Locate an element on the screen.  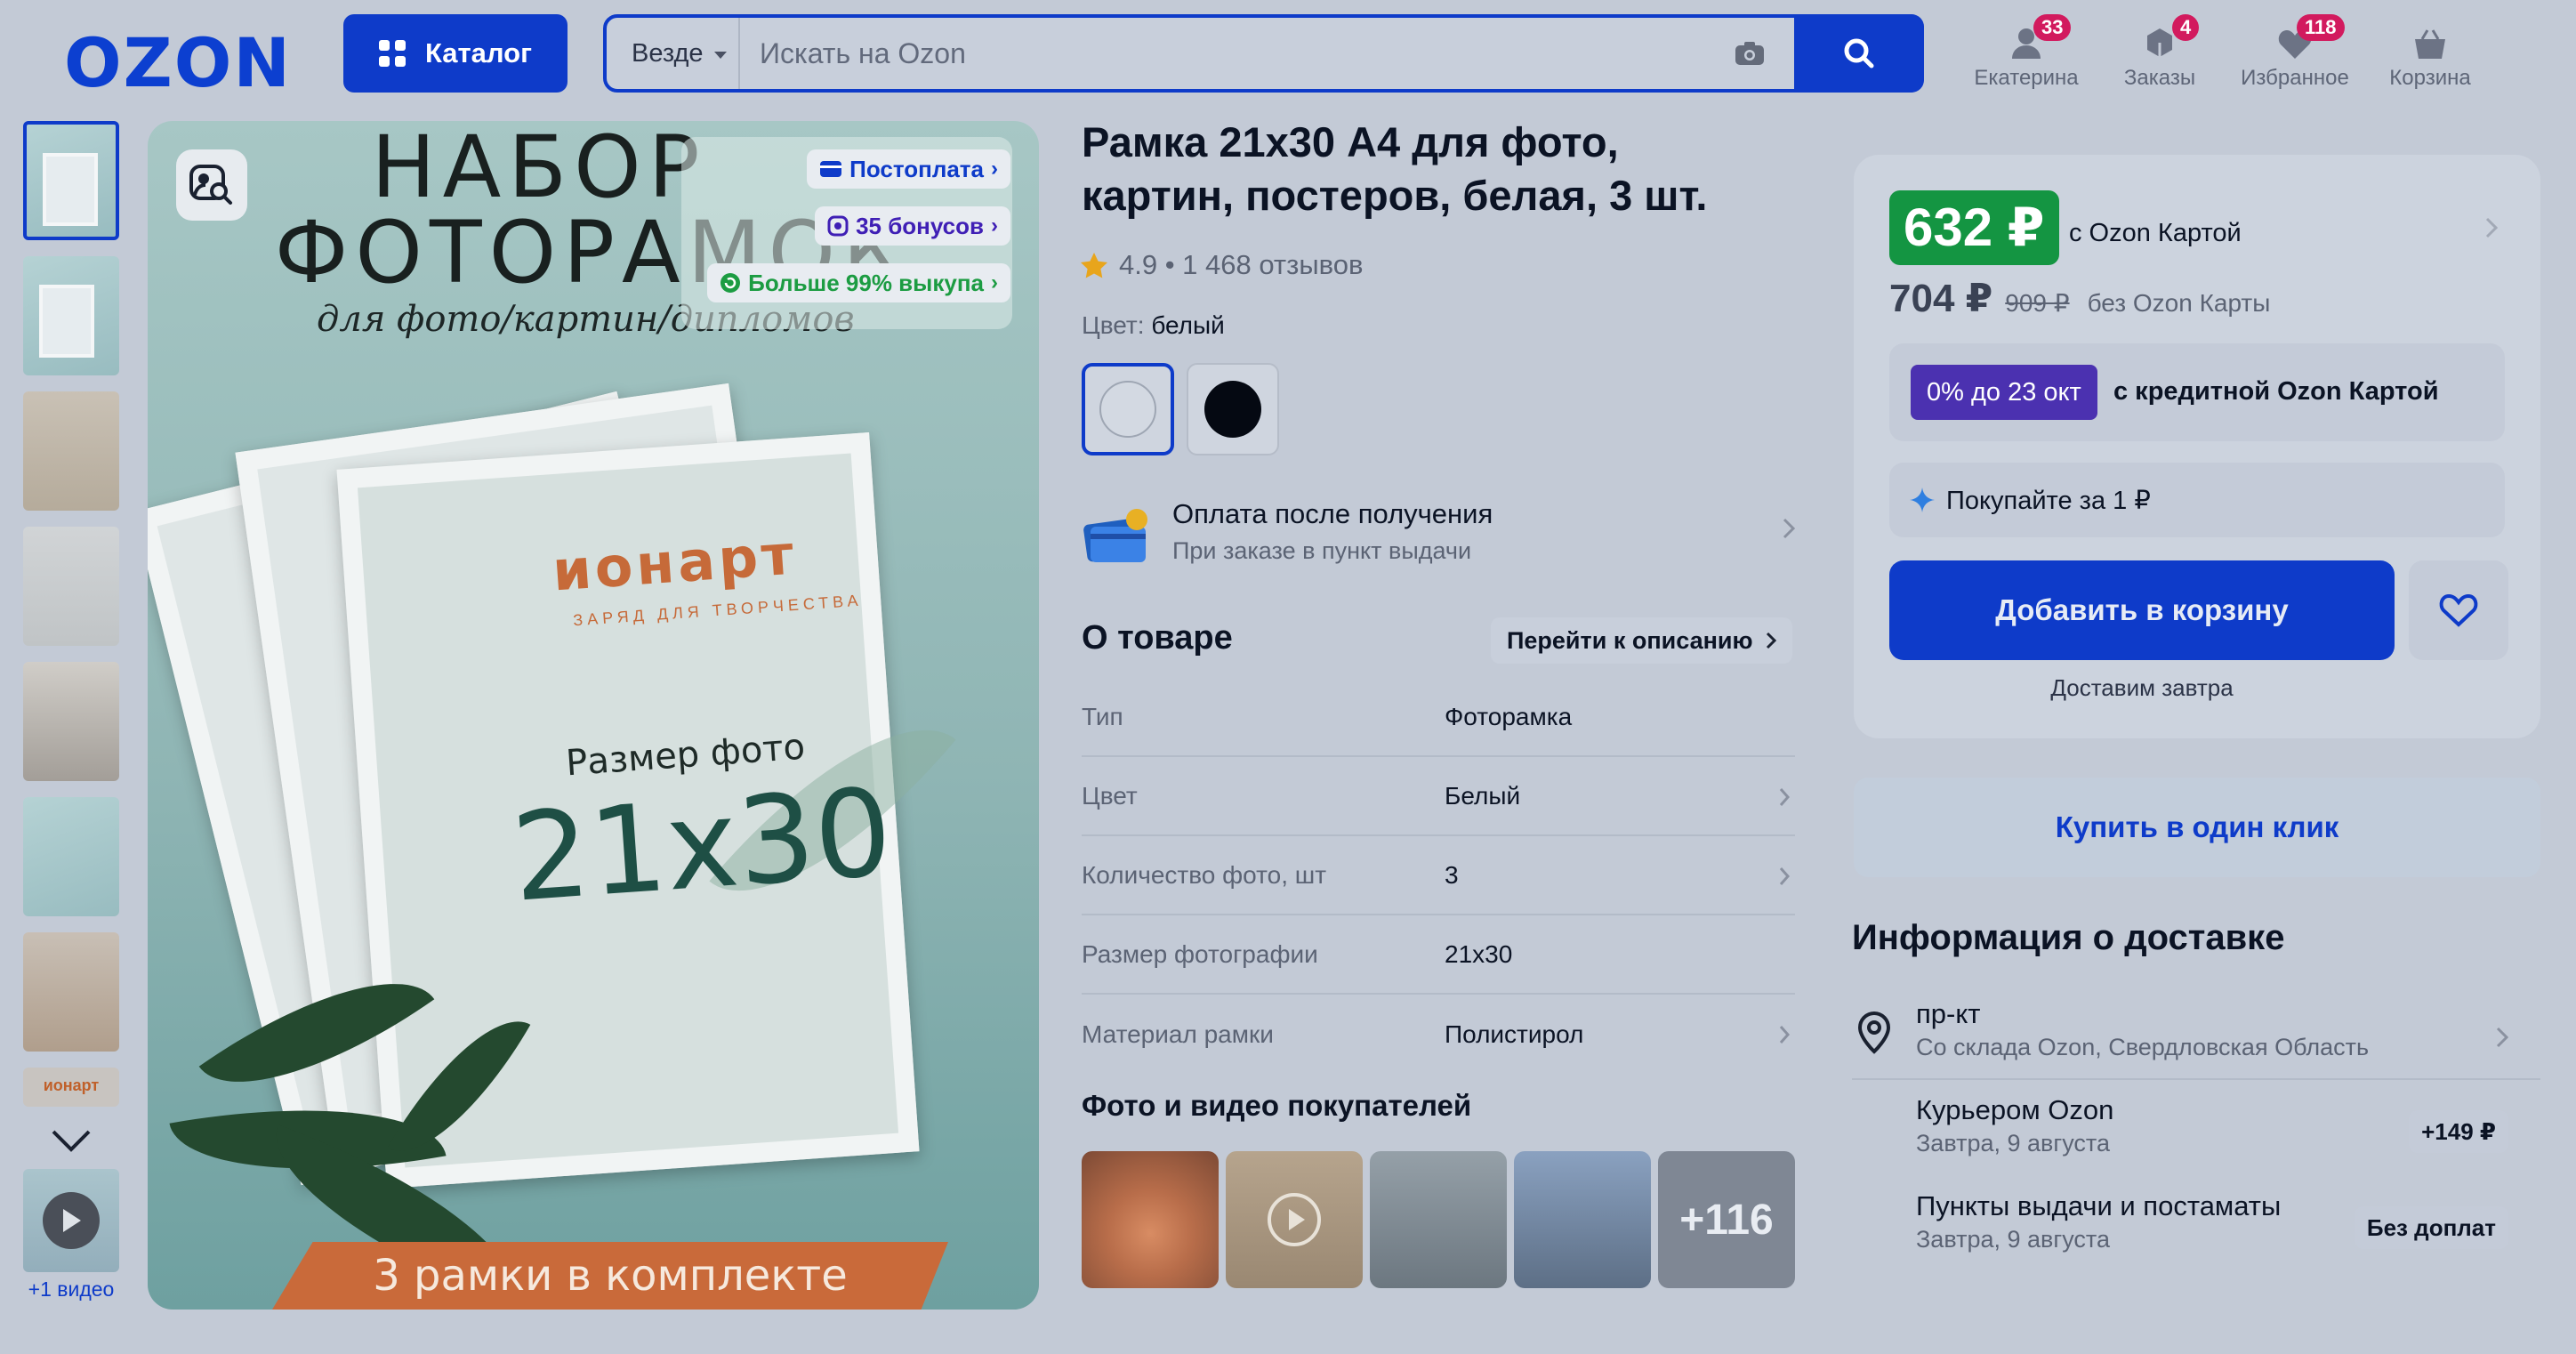
delivery-hint: Доставим завтра is located at coordinates (2142, 687).